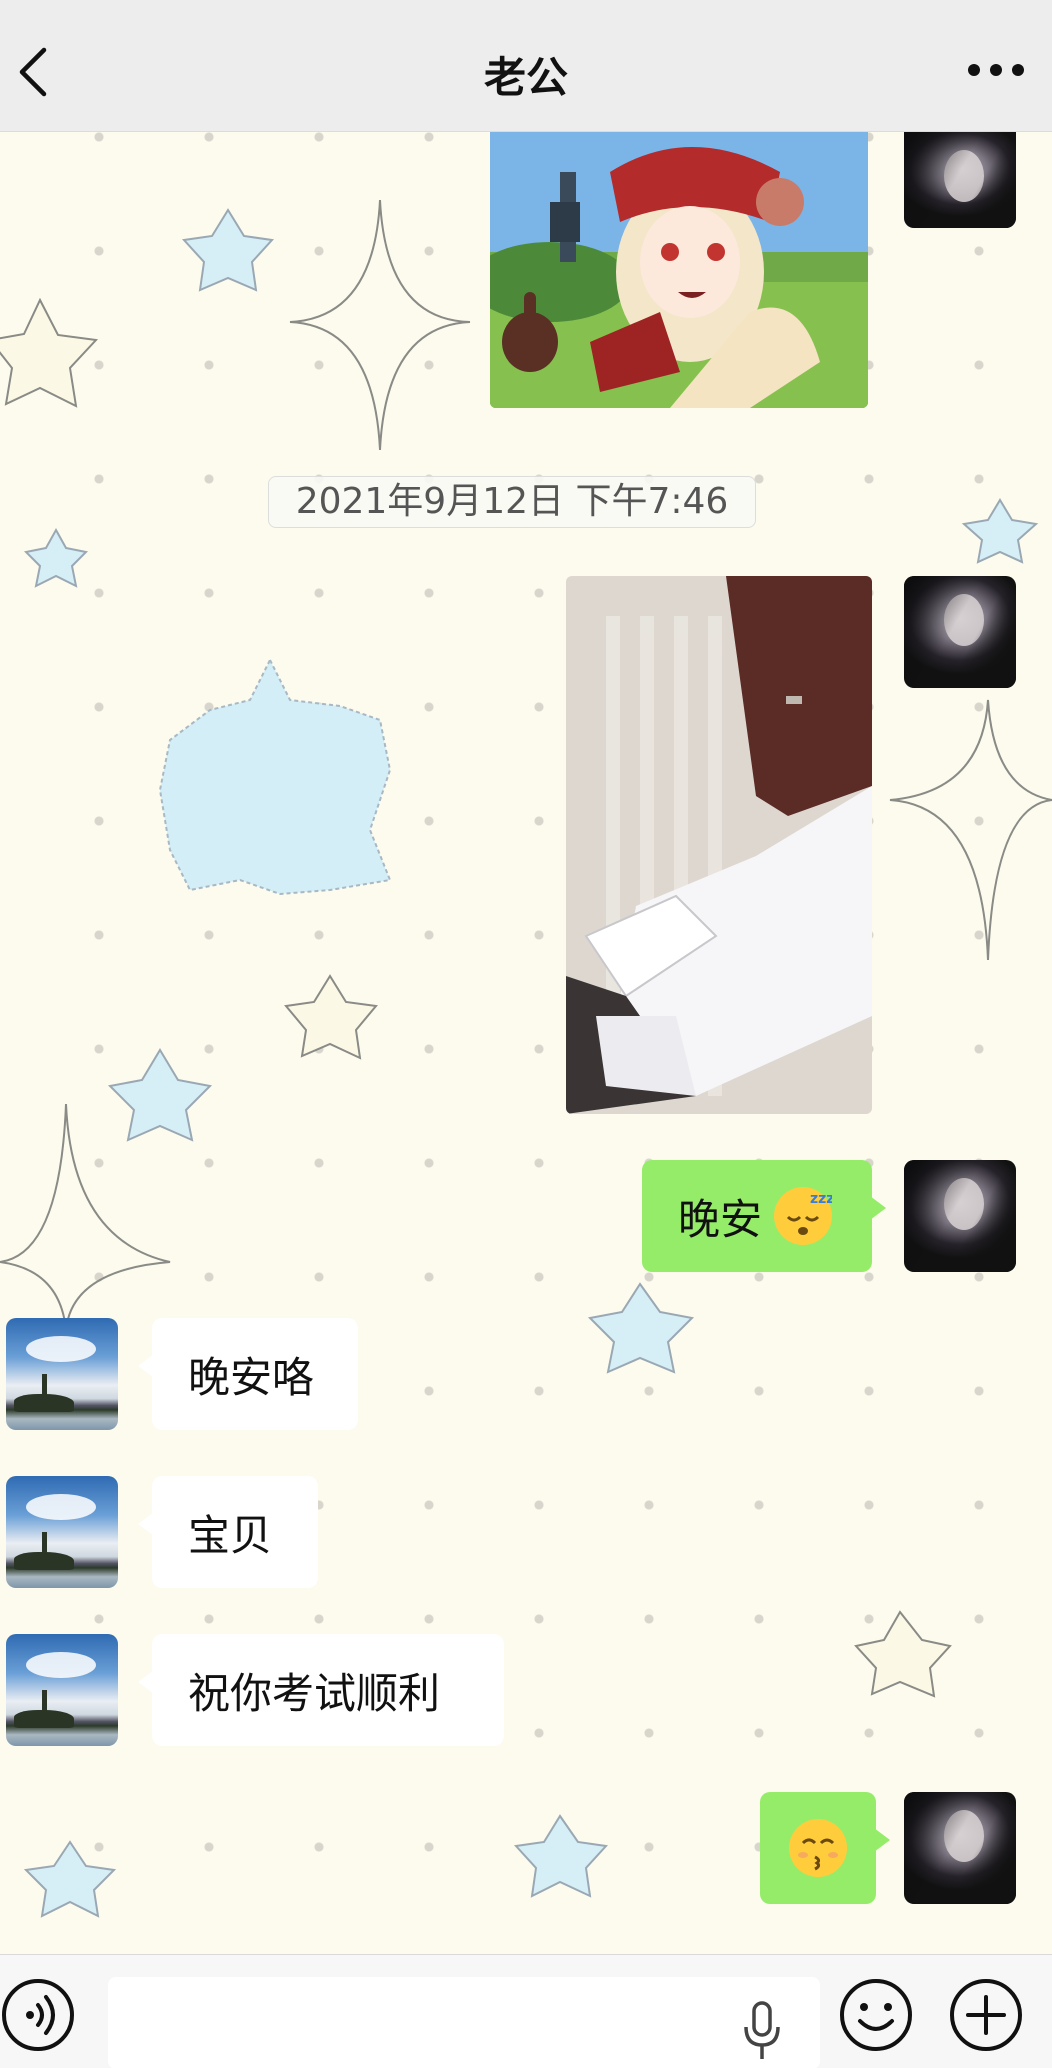  Describe the element at coordinates (679, 270) in the screenshot. I see `image-message-anime` at that location.